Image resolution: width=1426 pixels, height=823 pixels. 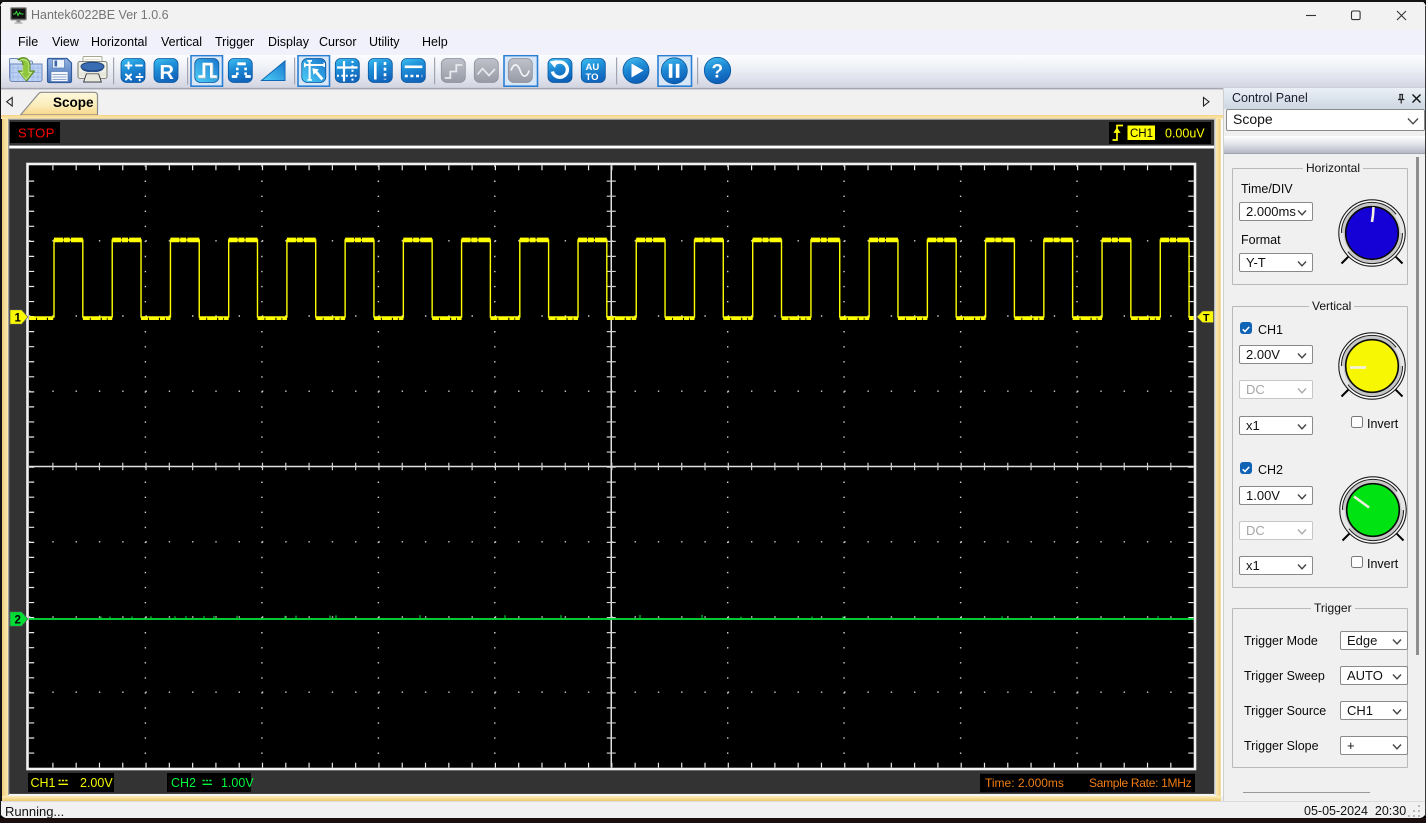 What do you see at coordinates (18, 319) in the screenshot?
I see `svg-text: 1` at bounding box center [18, 319].